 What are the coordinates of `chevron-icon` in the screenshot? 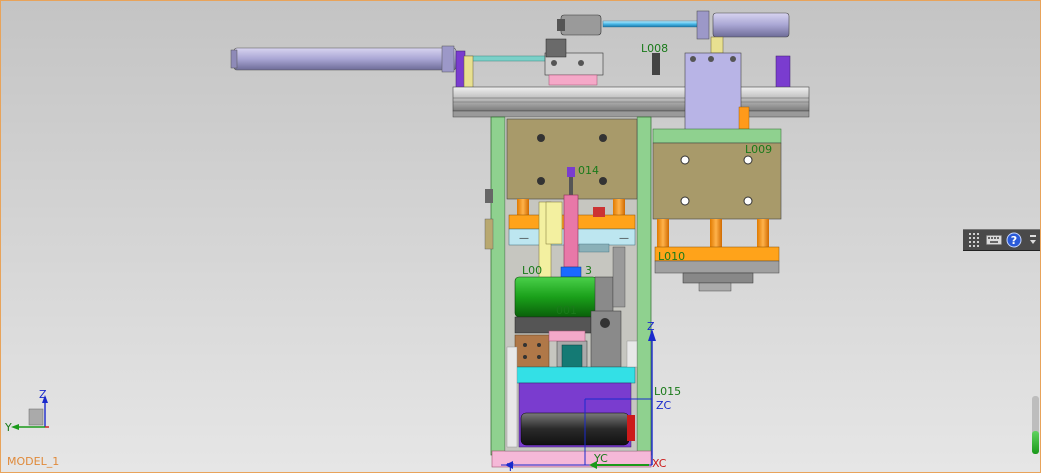 It's located at (1033, 240).